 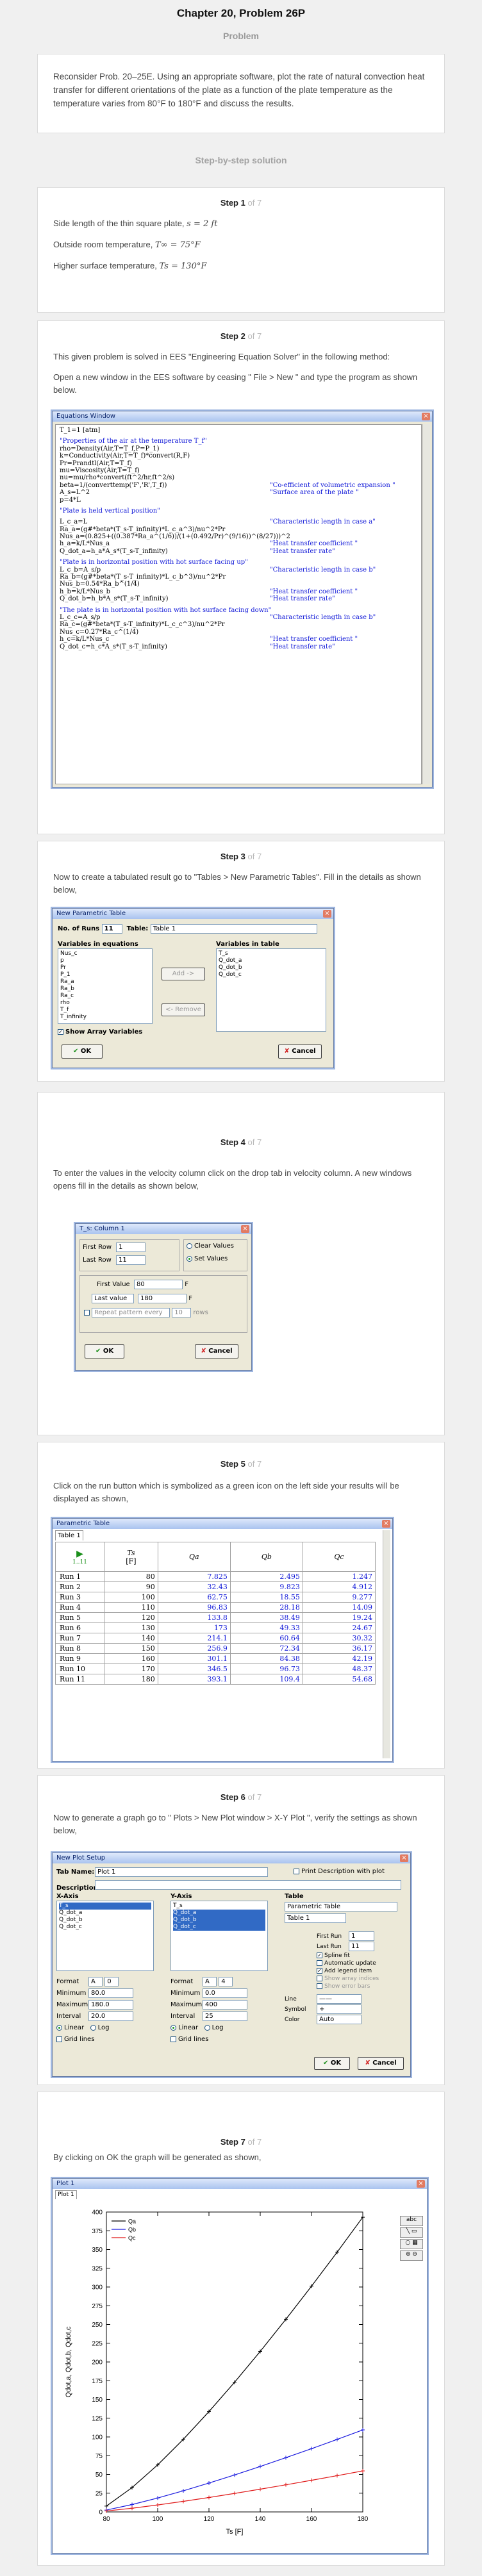 I want to click on qa-header: Qa, so click(x=194, y=1557).